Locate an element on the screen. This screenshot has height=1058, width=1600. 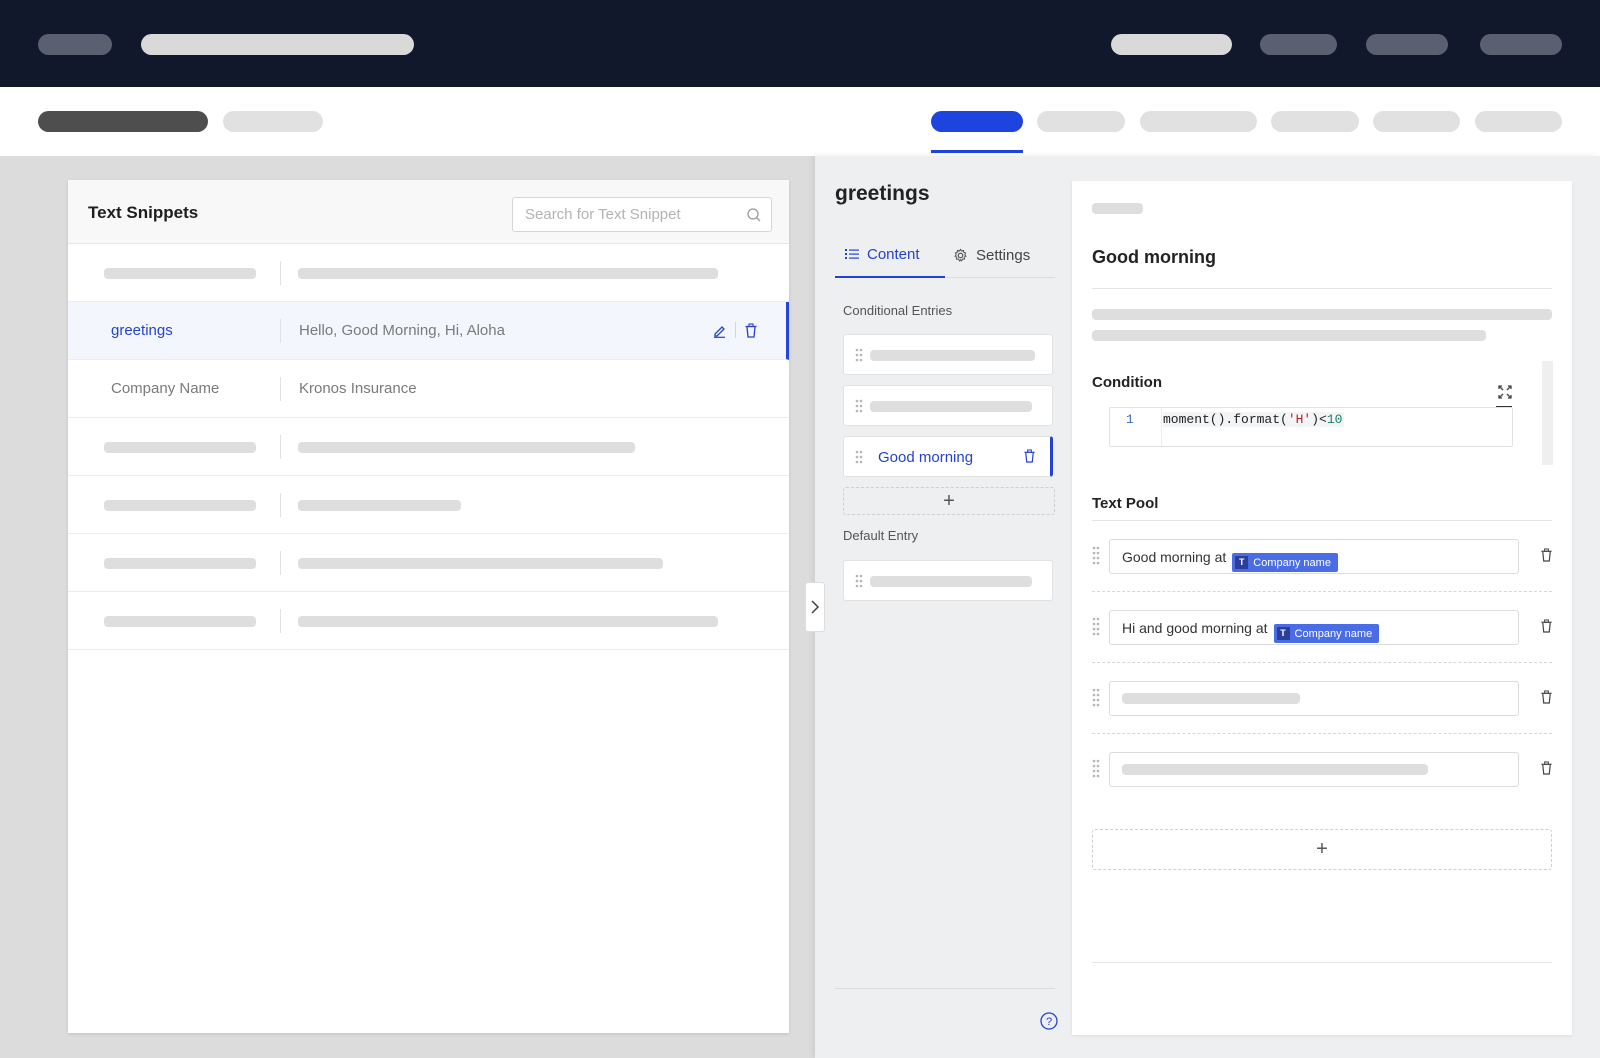
table-row: Company Name Kronos Insurance is located at coordinates (428, 389).